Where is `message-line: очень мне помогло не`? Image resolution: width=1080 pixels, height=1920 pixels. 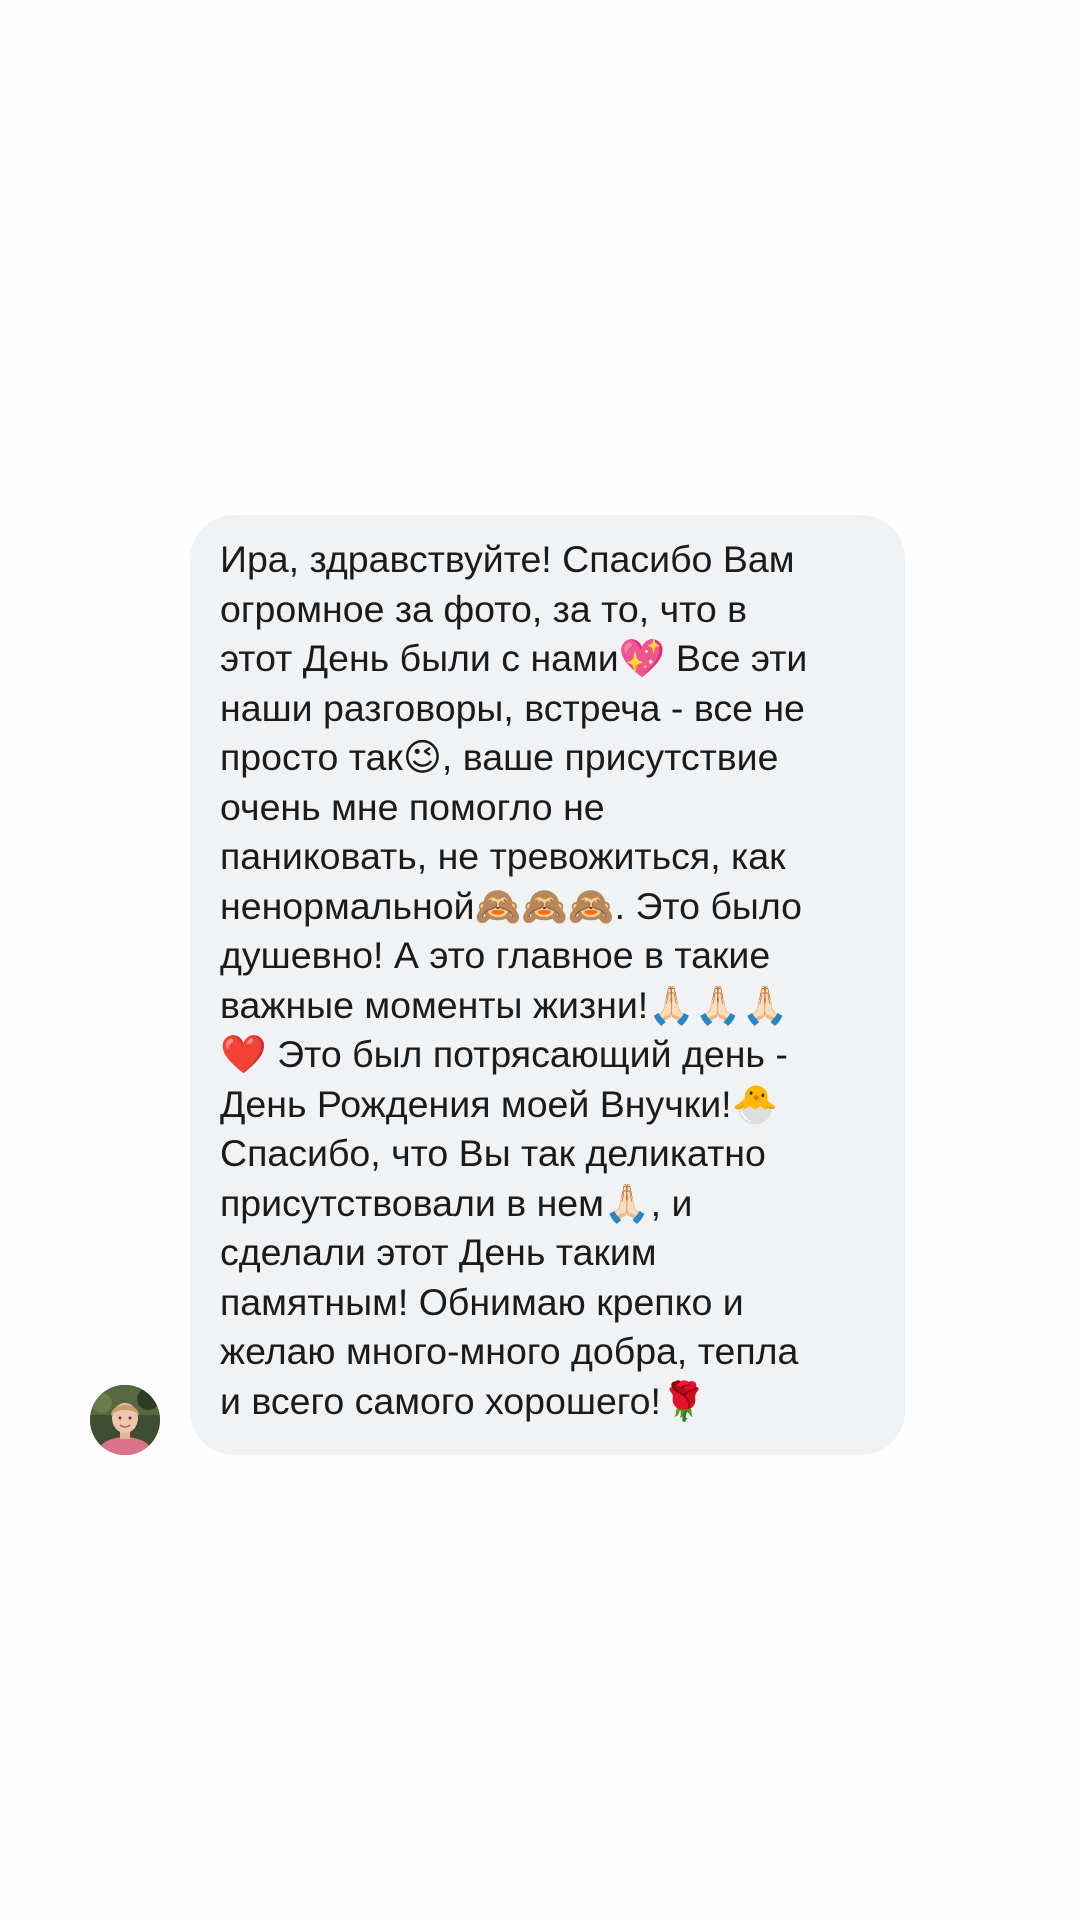
message-line: очень мне помогло не is located at coordinates (412, 806).